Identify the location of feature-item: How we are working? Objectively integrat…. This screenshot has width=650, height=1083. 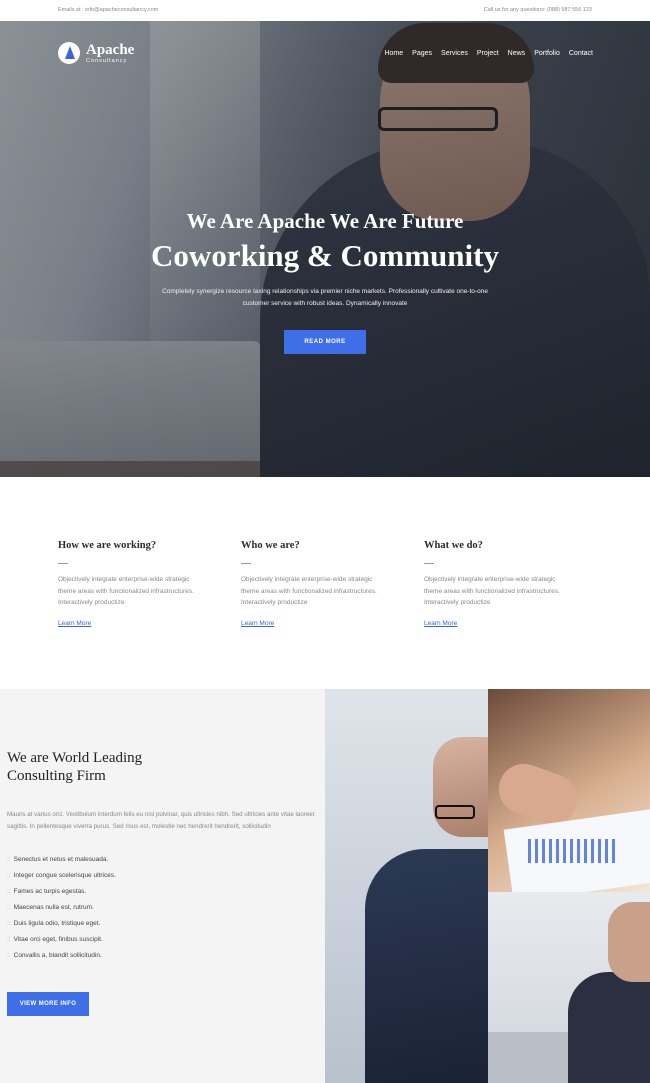
(133, 585).